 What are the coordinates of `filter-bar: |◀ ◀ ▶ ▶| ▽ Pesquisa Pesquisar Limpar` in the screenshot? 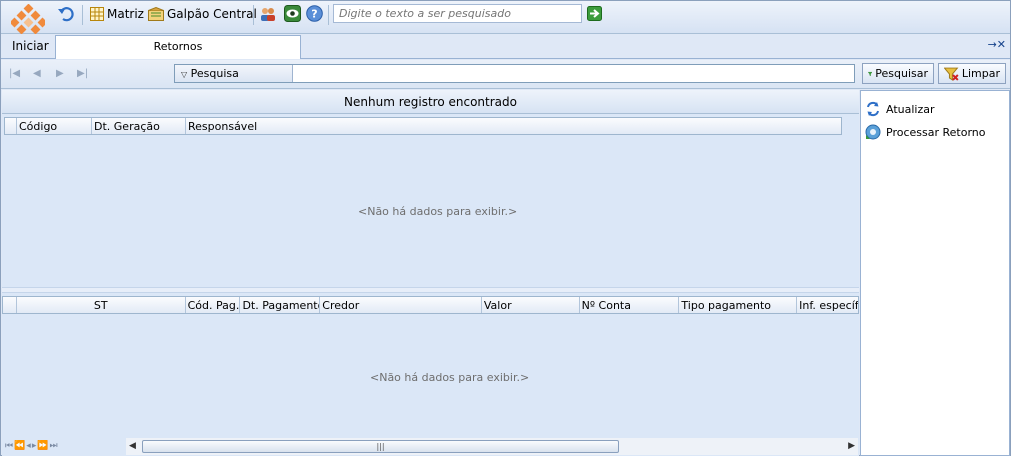 It's located at (505, 74).